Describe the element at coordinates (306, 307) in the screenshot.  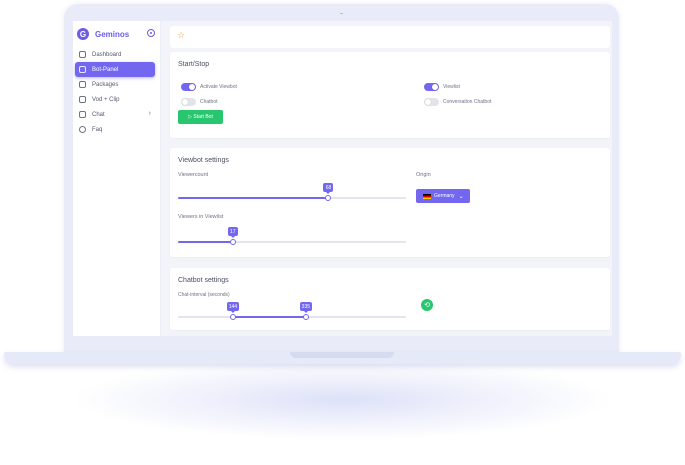
I see `slider-max-tooltip: 335` at that location.